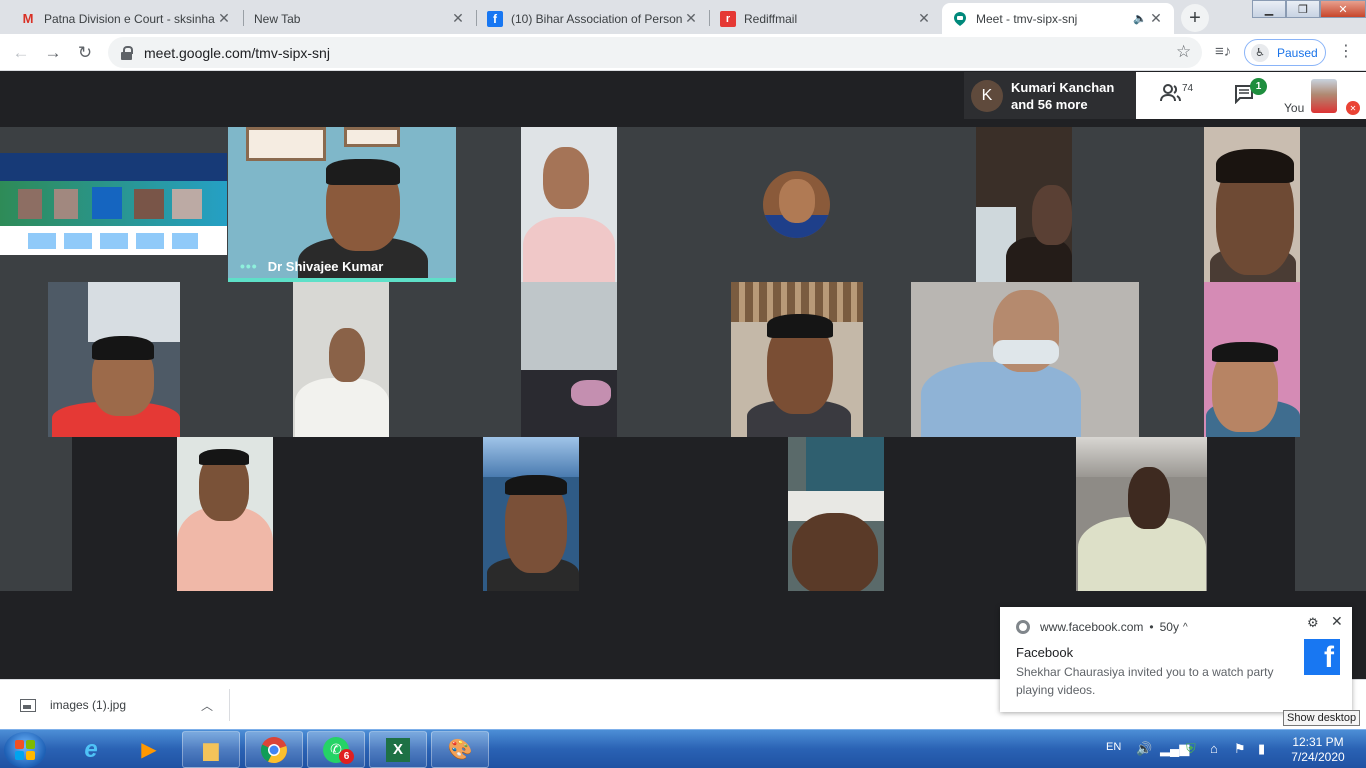 The width and height of the screenshot is (1366, 768). Describe the element at coordinates (1313, 623) in the screenshot. I see `gear-icon: ⚙` at that location.